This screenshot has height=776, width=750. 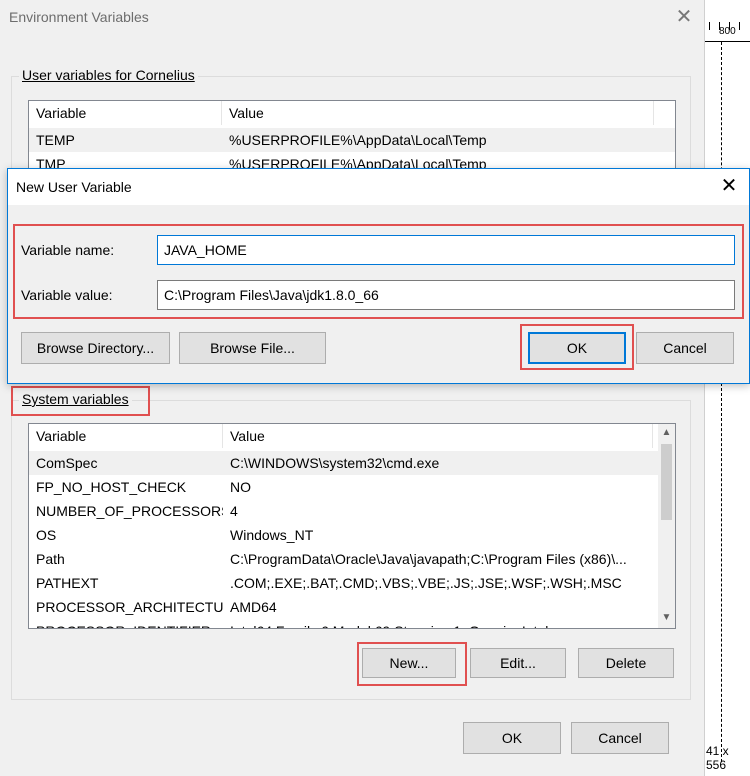 I want to click on cell-variable: NUMBER_OF_PROCESSORS, so click(x=129, y=511).